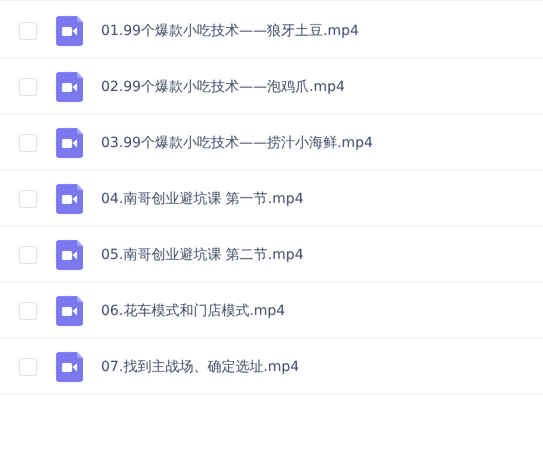 Image resolution: width=543 pixels, height=470 pixels. What do you see at coordinates (237, 143) in the screenshot?
I see `file-name: 03.99个爆款小吃技术——捞汁小海鲜.mp4` at bounding box center [237, 143].